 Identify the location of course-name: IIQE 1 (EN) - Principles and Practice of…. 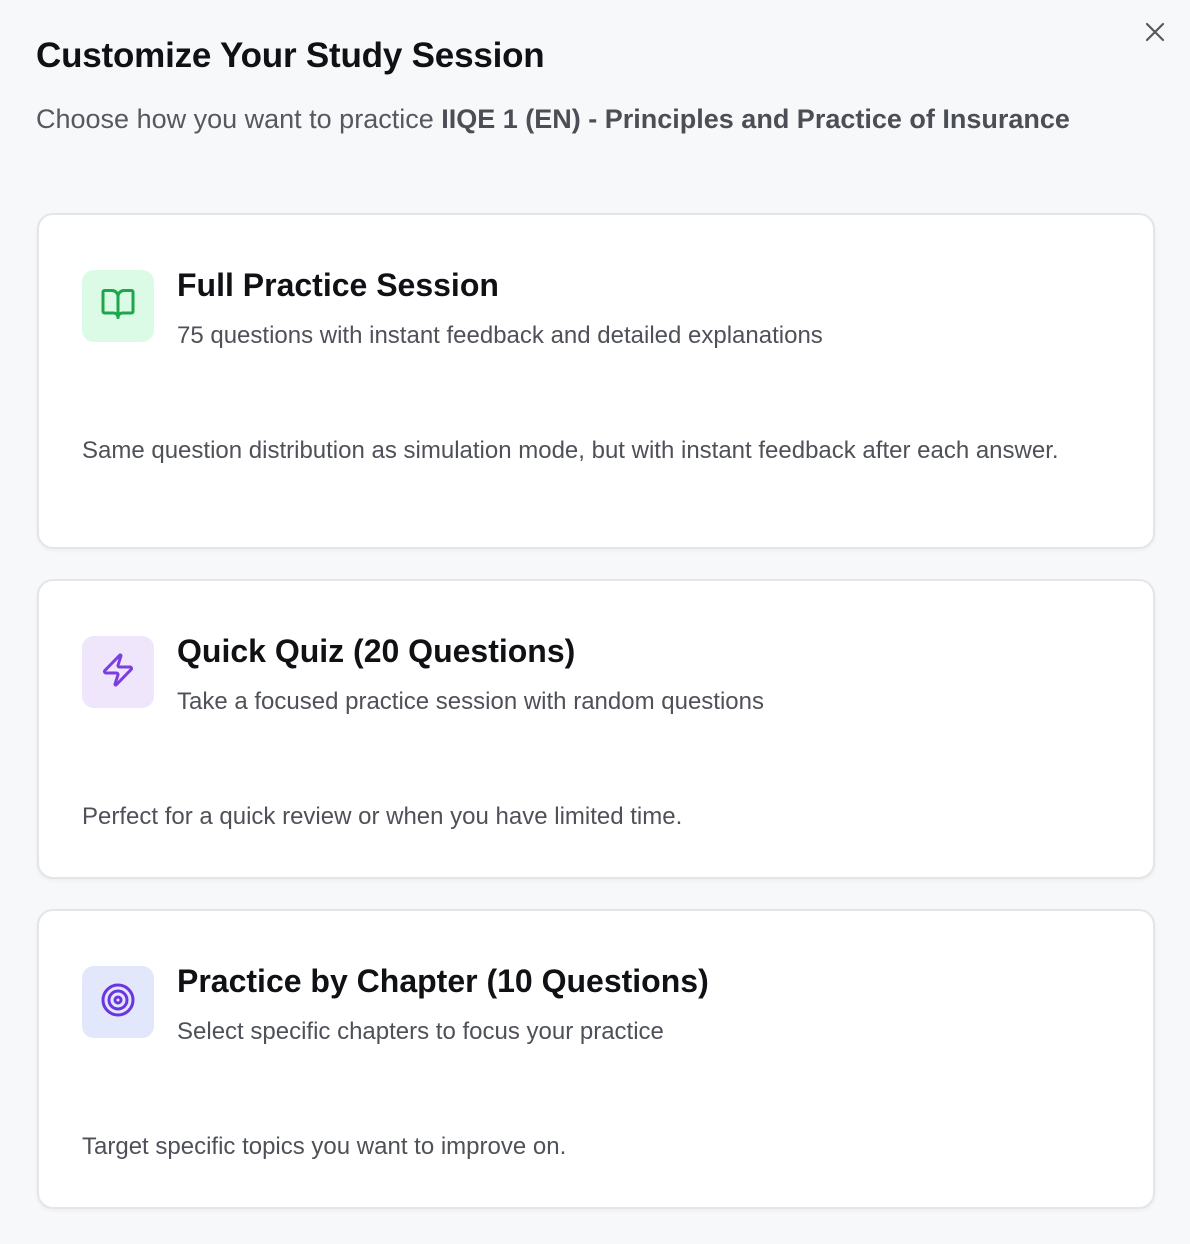
(755, 119).